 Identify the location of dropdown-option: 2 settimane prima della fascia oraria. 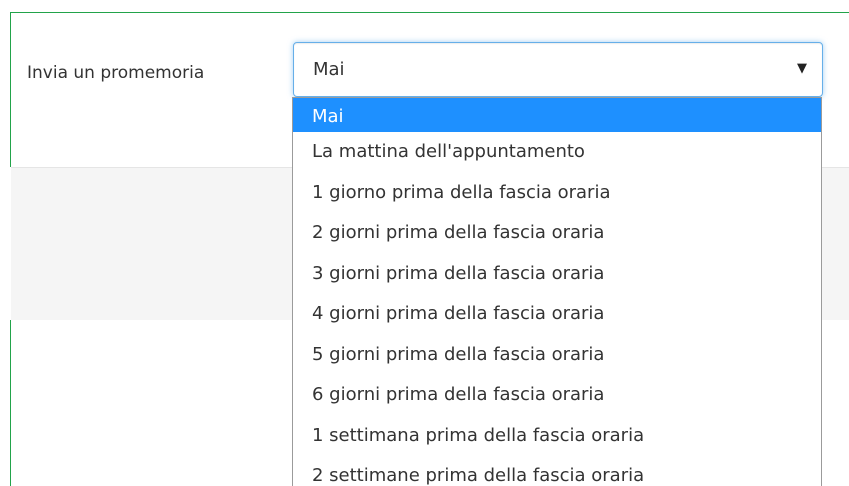
(557, 471).